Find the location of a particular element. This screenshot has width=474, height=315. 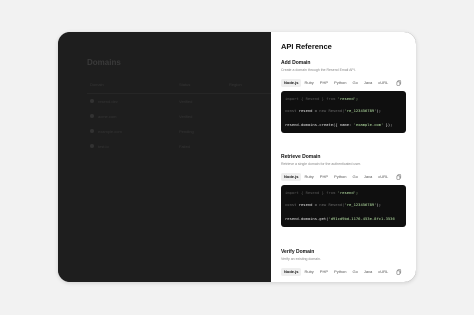

section-title: Add Domain is located at coordinates (296, 63).